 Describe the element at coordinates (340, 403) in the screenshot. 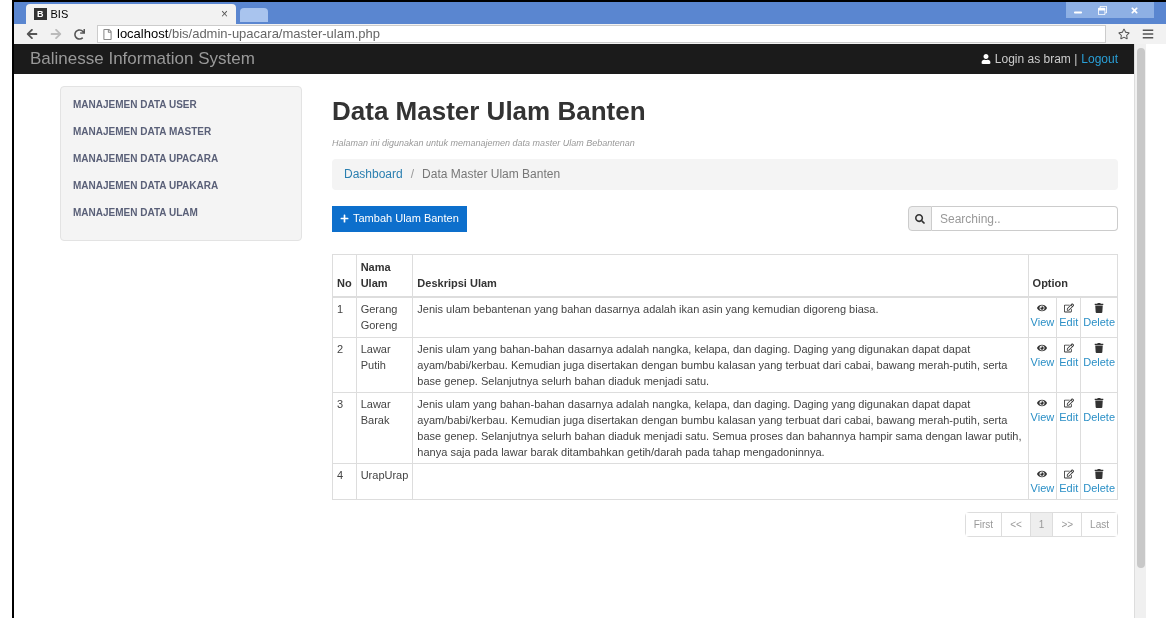

I see `table-cell: 3` at that location.